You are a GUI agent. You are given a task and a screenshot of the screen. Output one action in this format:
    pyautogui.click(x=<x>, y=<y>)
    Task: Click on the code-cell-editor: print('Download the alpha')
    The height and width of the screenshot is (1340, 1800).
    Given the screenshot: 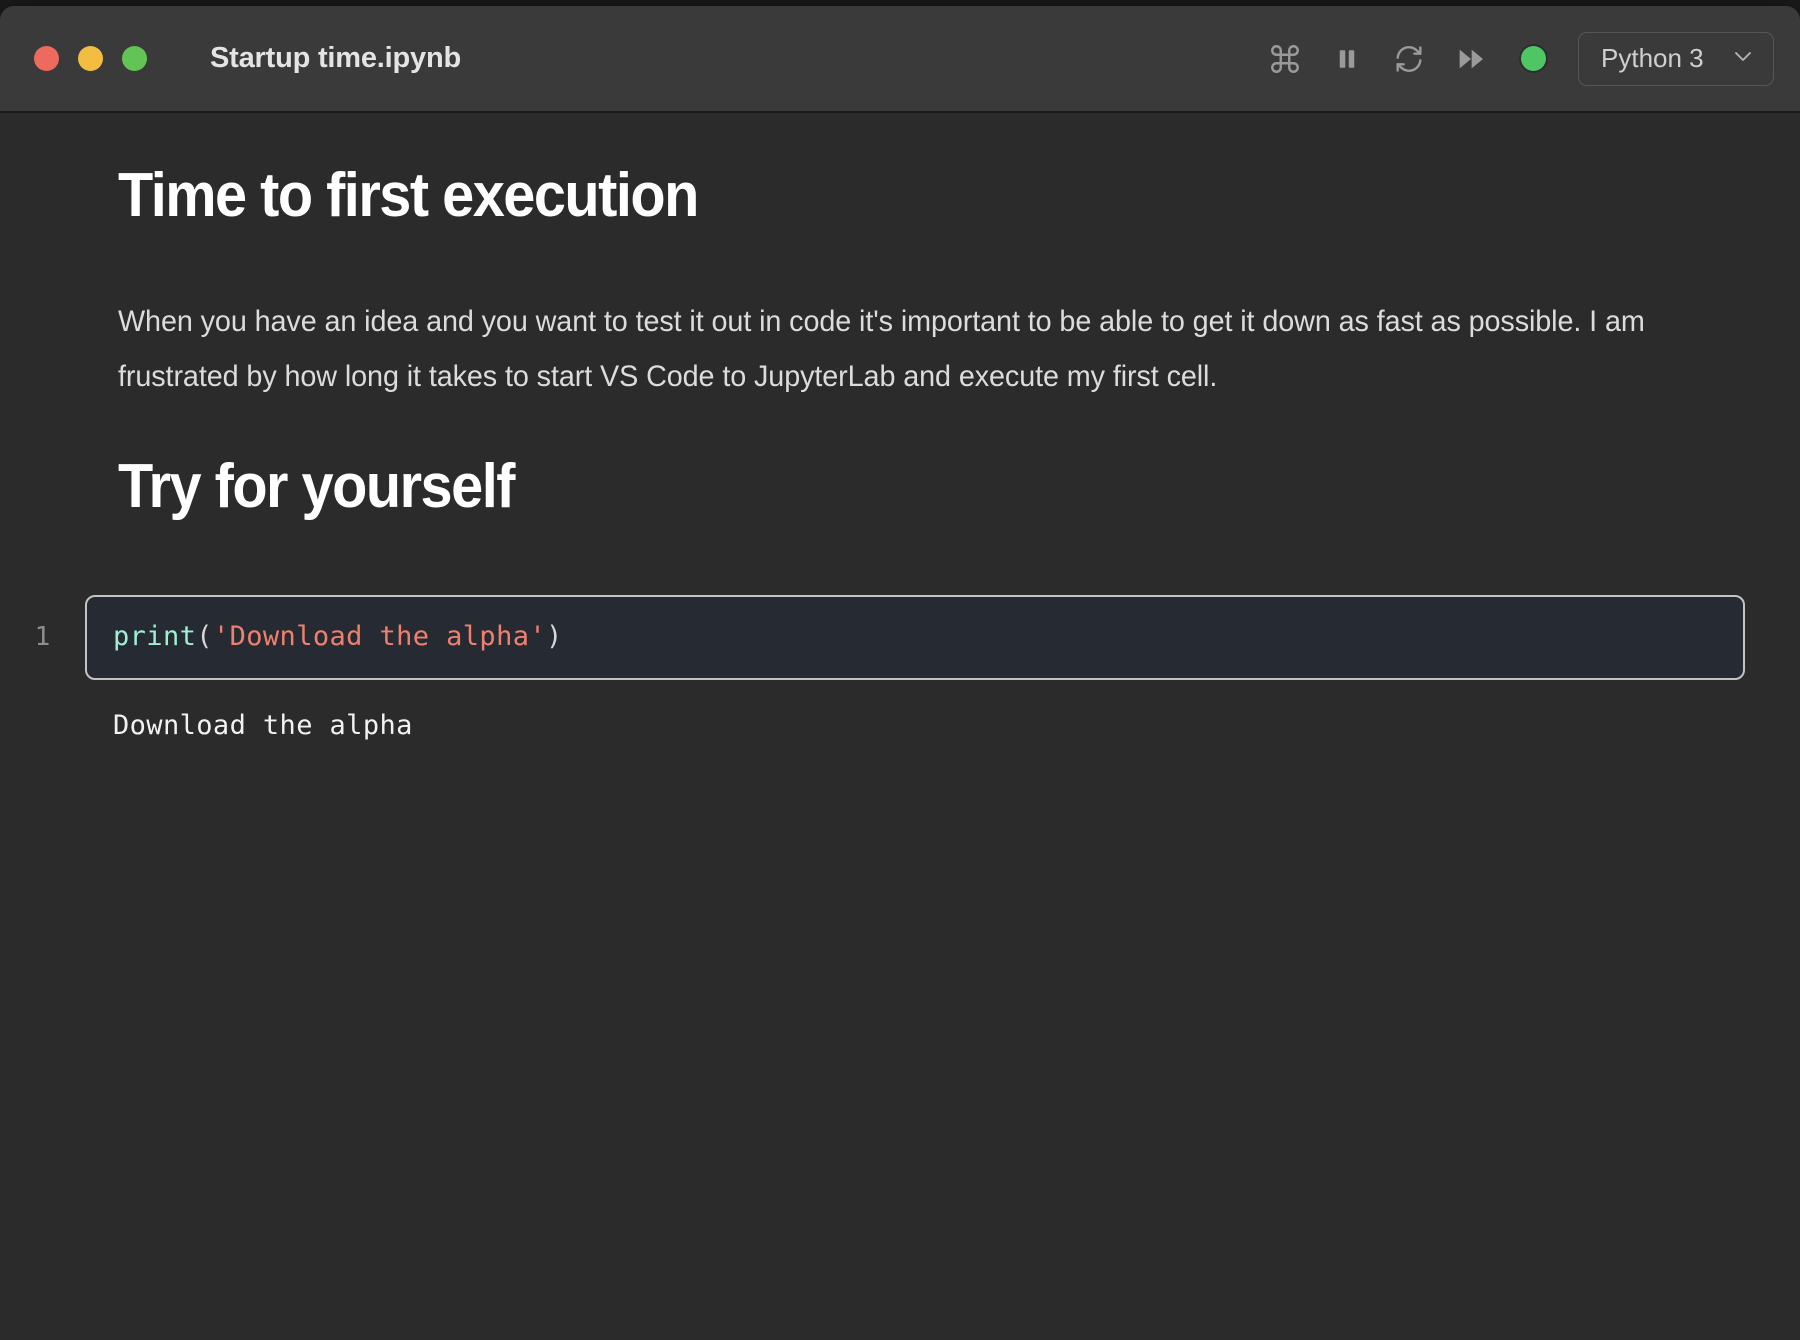 What is the action you would take?
    pyautogui.click(x=915, y=637)
    